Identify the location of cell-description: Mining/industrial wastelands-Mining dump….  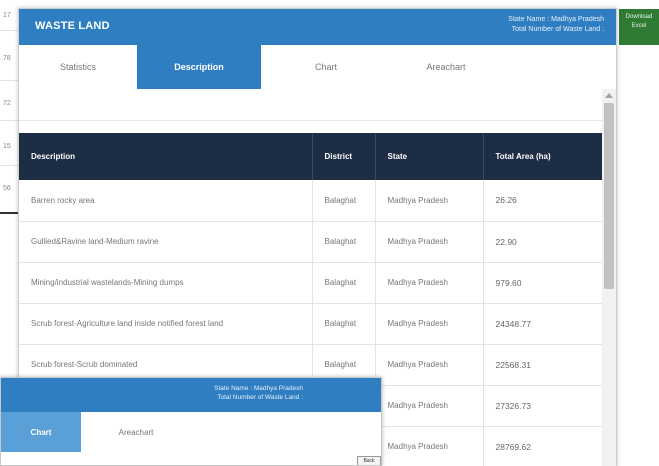
(166, 283).